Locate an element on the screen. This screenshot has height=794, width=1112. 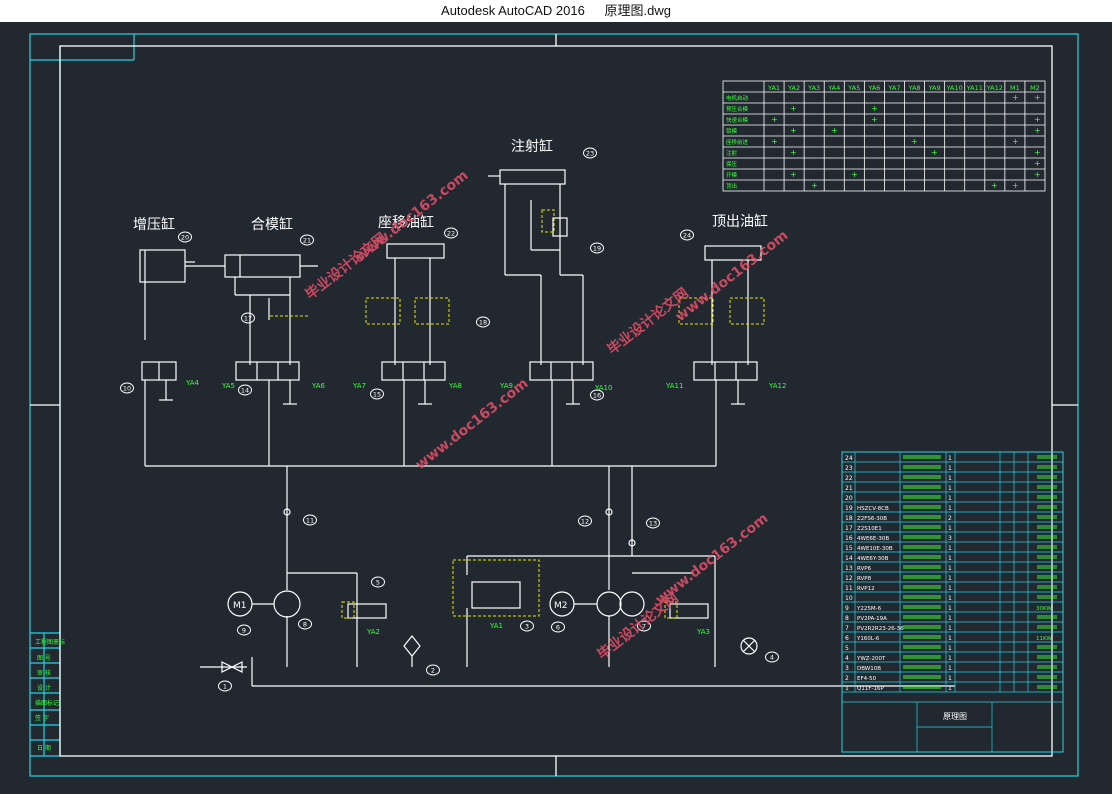
svg-text: 23 is located at coordinates (849, 468).